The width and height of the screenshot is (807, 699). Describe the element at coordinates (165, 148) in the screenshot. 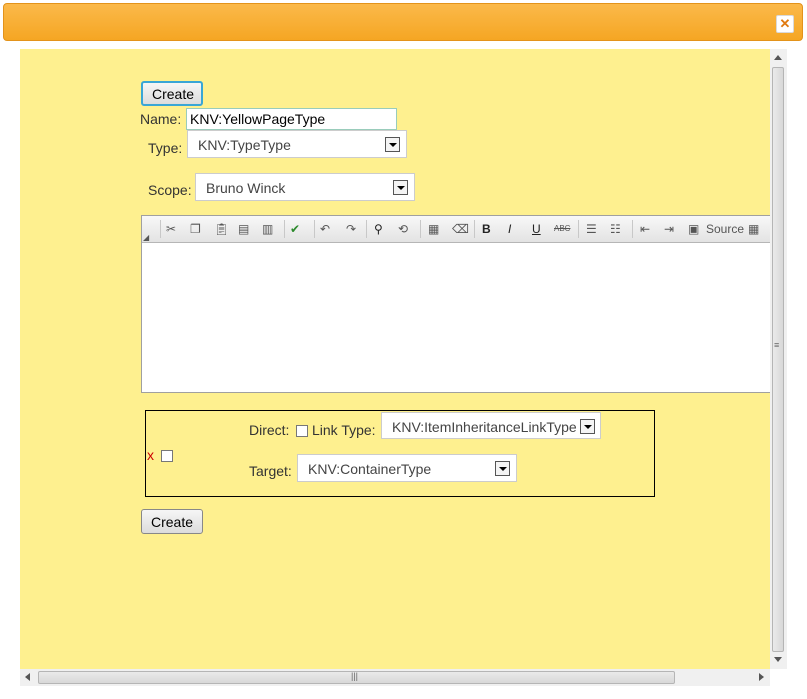

I see `type-label: Type:` at that location.